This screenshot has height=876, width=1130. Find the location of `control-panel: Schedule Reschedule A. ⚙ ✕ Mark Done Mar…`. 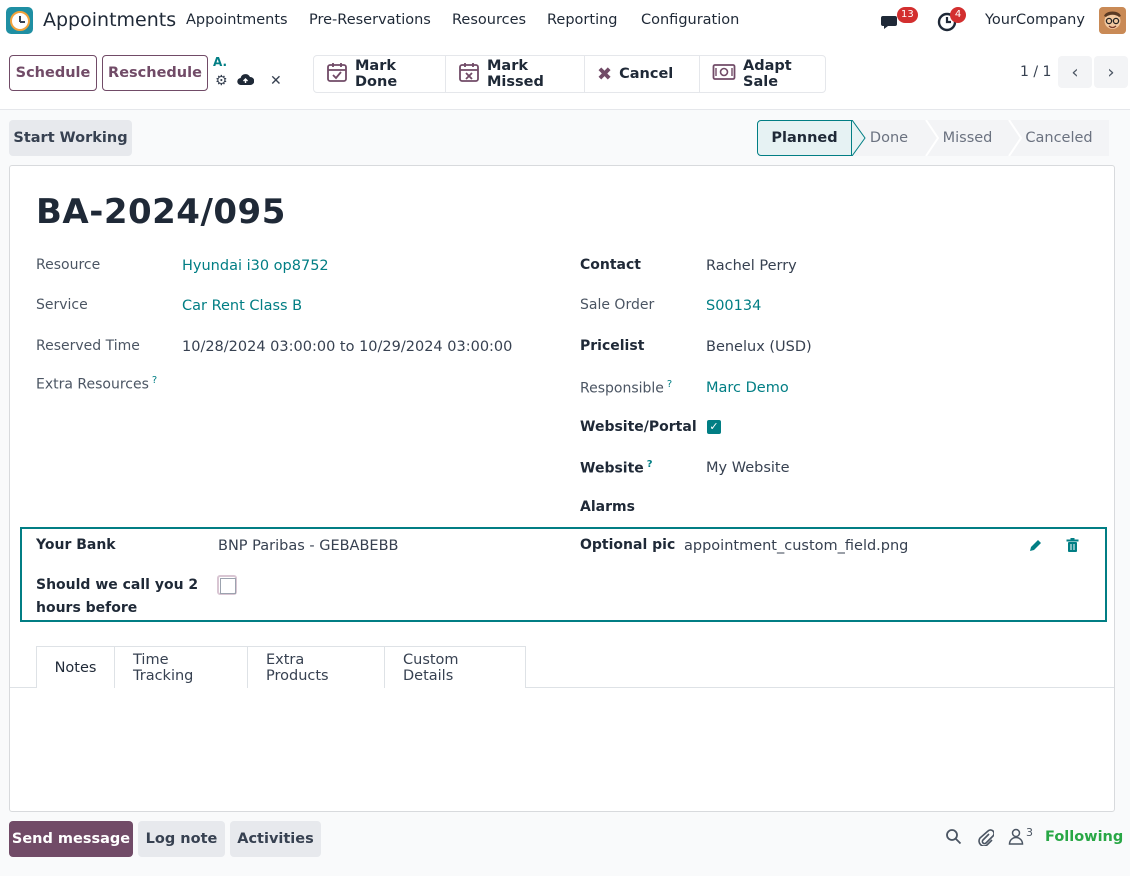

control-panel: Schedule Reschedule A. ⚙ ✕ Mark Done Mar… is located at coordinates (565, 76).